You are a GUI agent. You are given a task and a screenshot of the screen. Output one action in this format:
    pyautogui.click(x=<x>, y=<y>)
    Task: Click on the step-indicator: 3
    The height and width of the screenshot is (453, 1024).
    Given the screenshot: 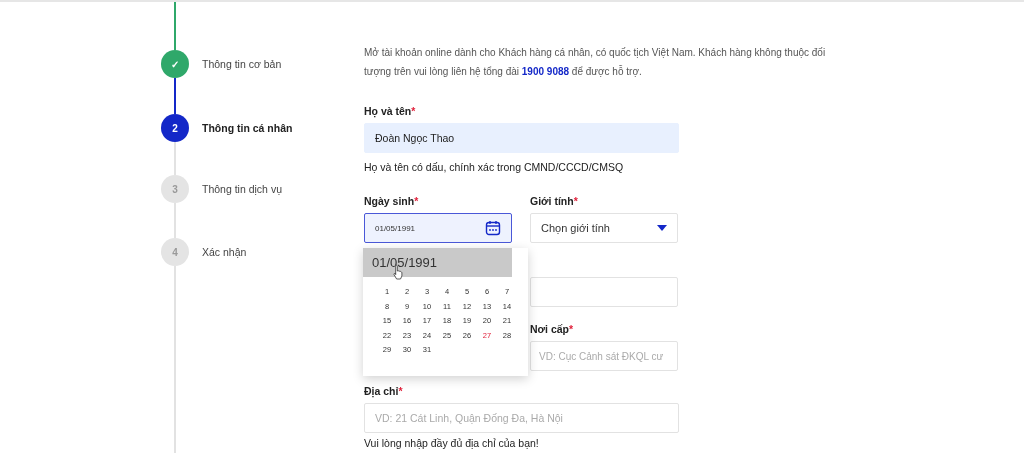 What is the action you would take?
    pyautogui.click(x=175, y=189)
    